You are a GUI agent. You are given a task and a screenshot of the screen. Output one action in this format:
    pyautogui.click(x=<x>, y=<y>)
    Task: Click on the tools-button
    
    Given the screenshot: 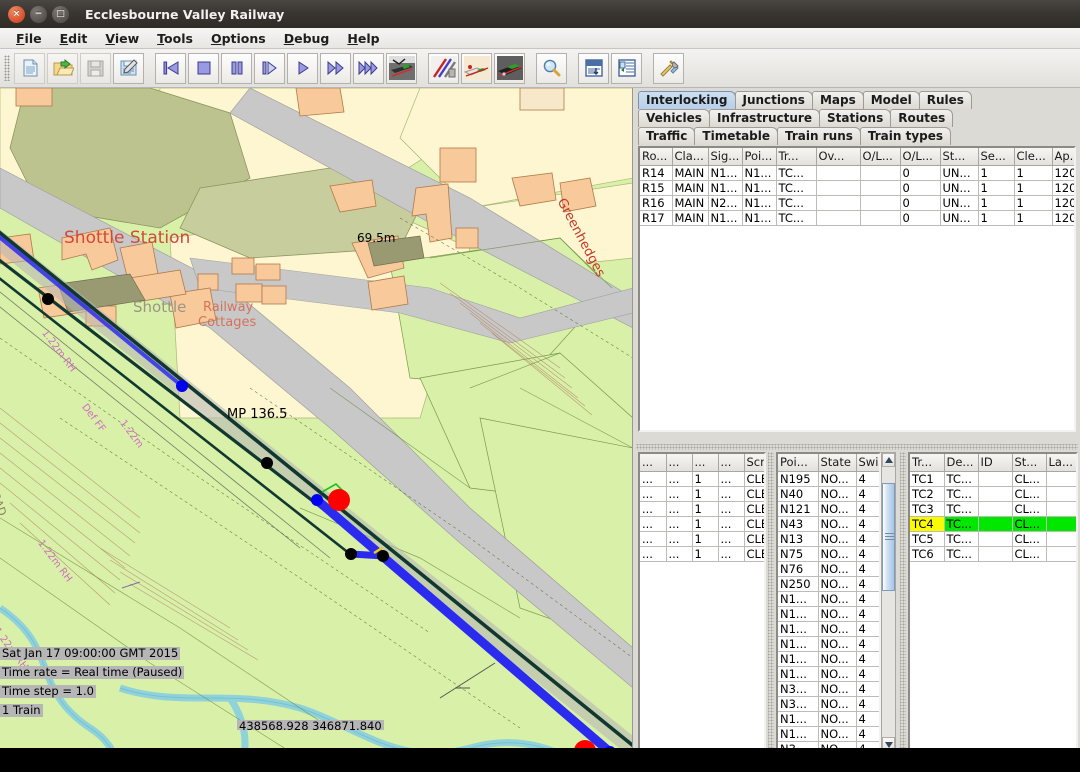 What is the action you would take?
    pyautogui.click(x=668, y=68)
    